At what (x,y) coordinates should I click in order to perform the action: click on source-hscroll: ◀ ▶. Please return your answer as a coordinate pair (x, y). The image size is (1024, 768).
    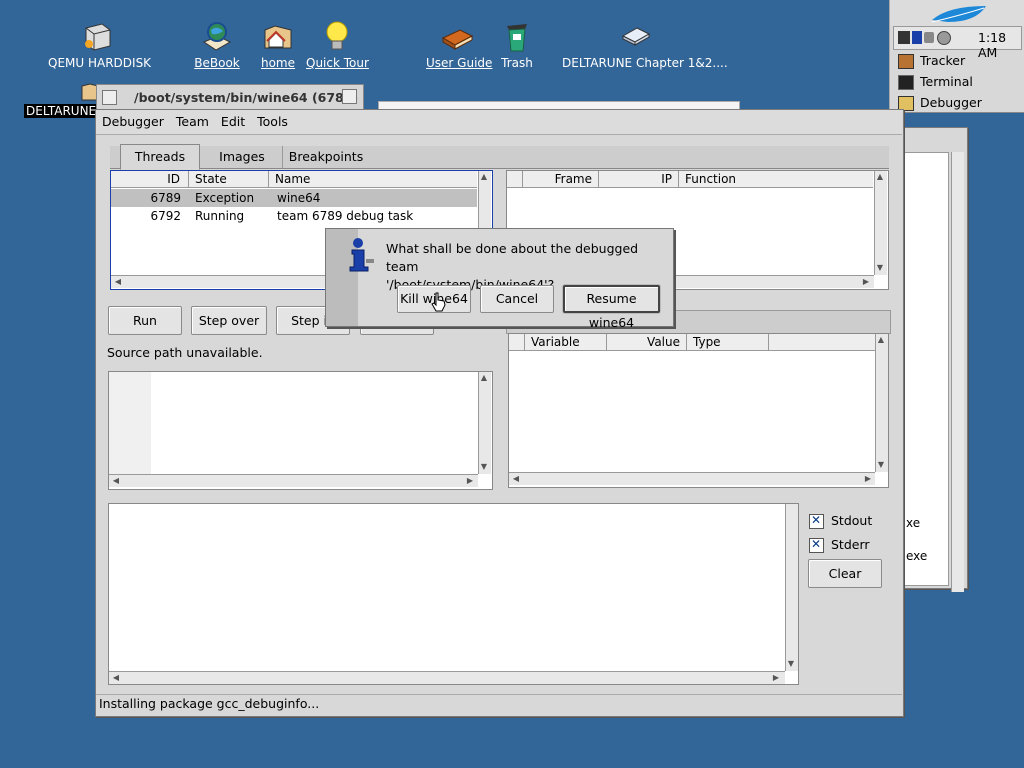
    Looking at the image, I should click on (293, 480).